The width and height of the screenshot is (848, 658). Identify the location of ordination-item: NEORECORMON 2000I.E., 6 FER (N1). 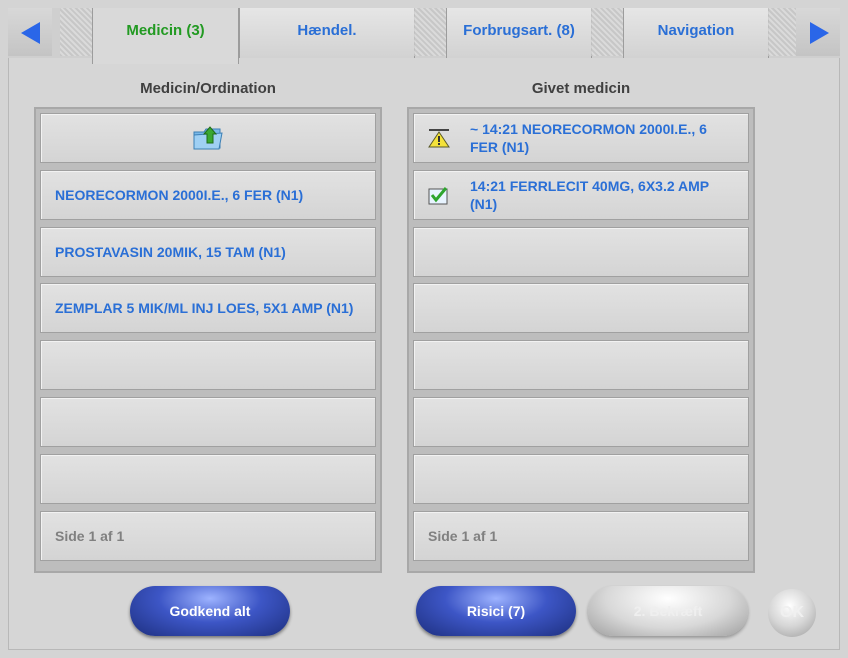
(208, 195).